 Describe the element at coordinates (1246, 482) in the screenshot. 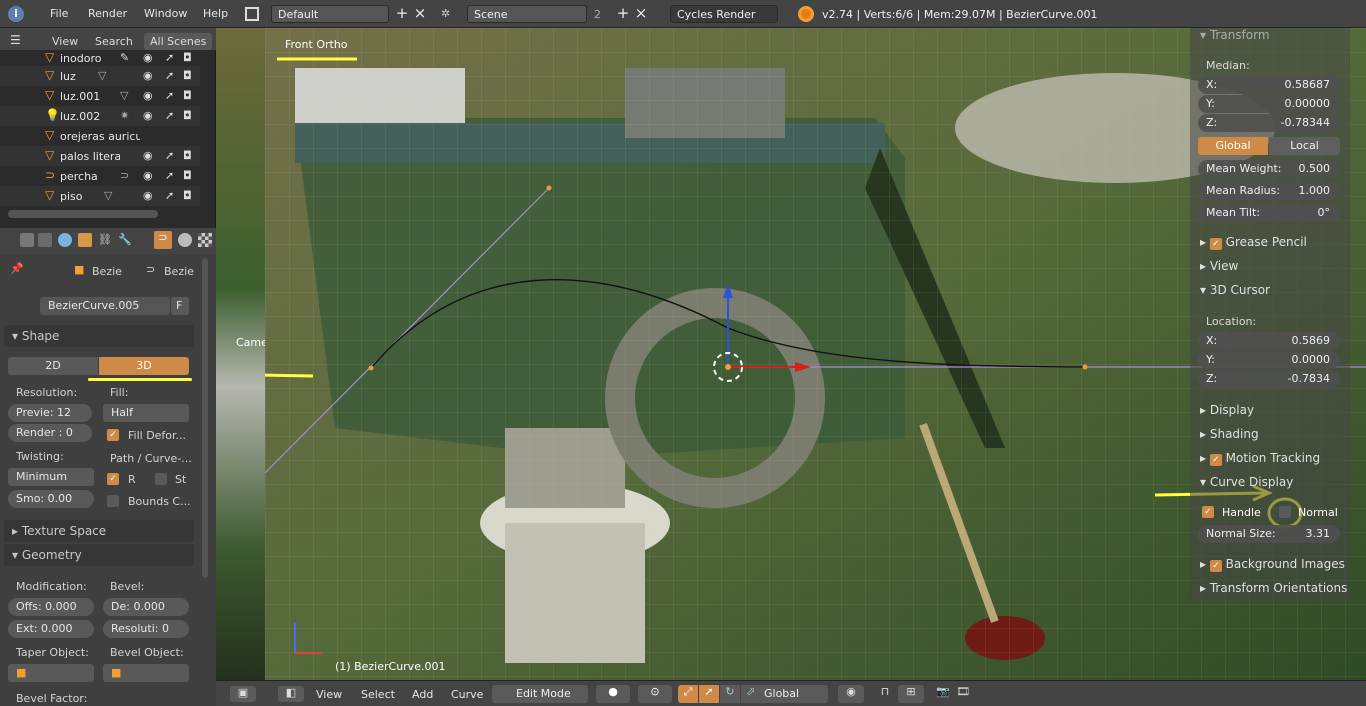

I see `curve-display-header: ▾ Curve Display` at that location.